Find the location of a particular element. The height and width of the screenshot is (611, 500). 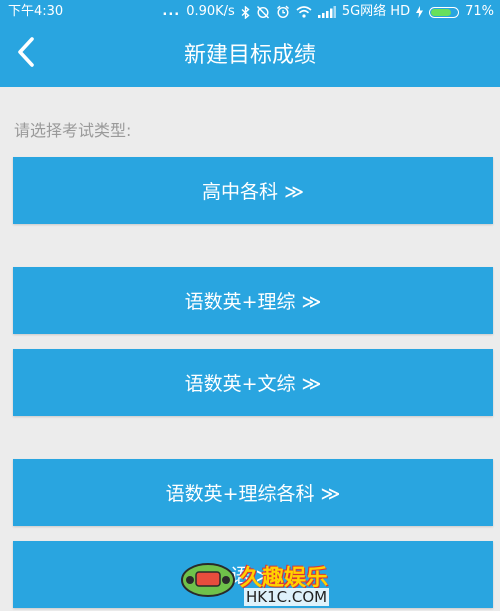

option-label: 语数英+文综 ≫ is located at coordinates (253, 384).